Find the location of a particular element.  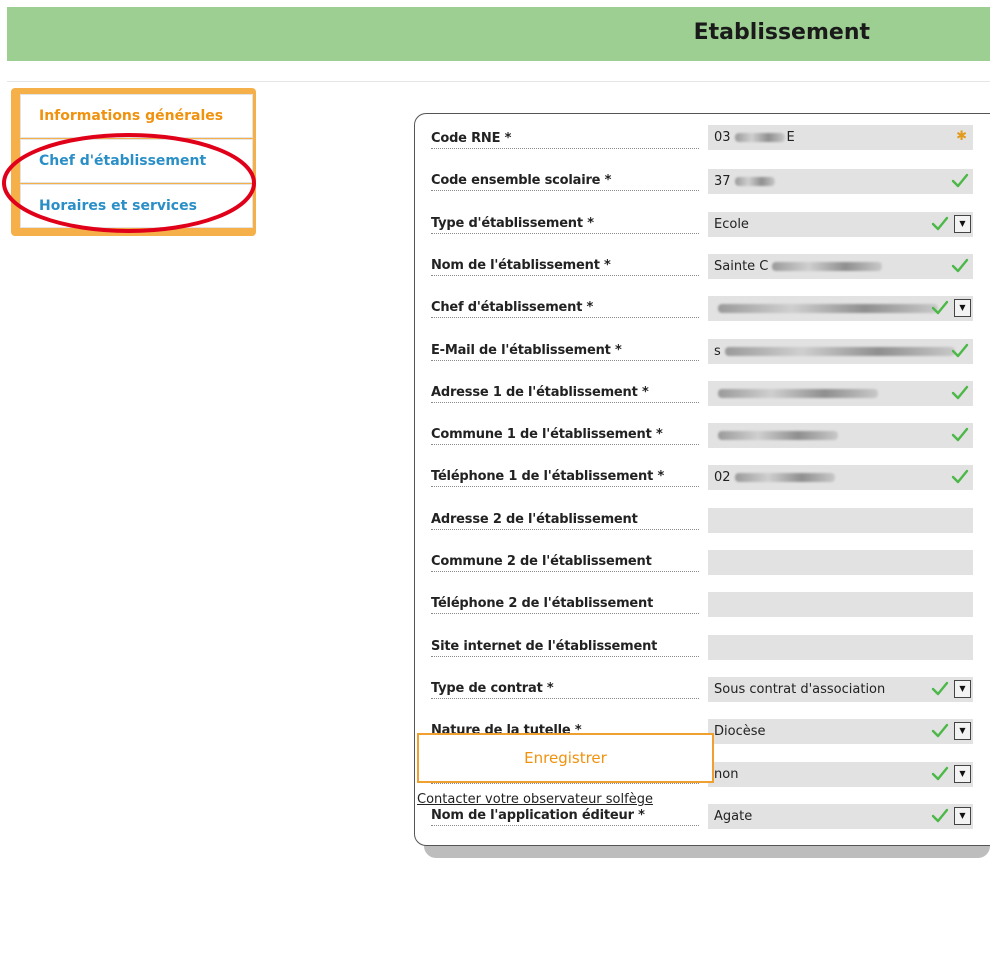

tab-chef-etablissement: Chef d'établissement is located at coordinates (136, 161).